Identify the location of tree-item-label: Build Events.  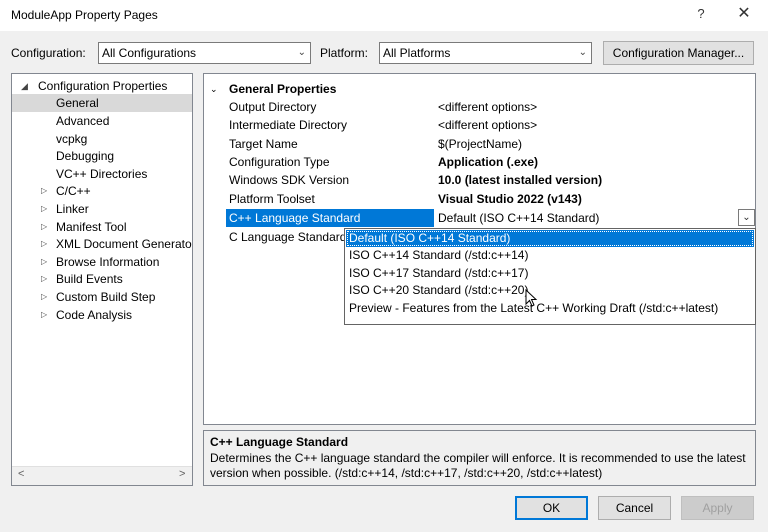
(89, 279).